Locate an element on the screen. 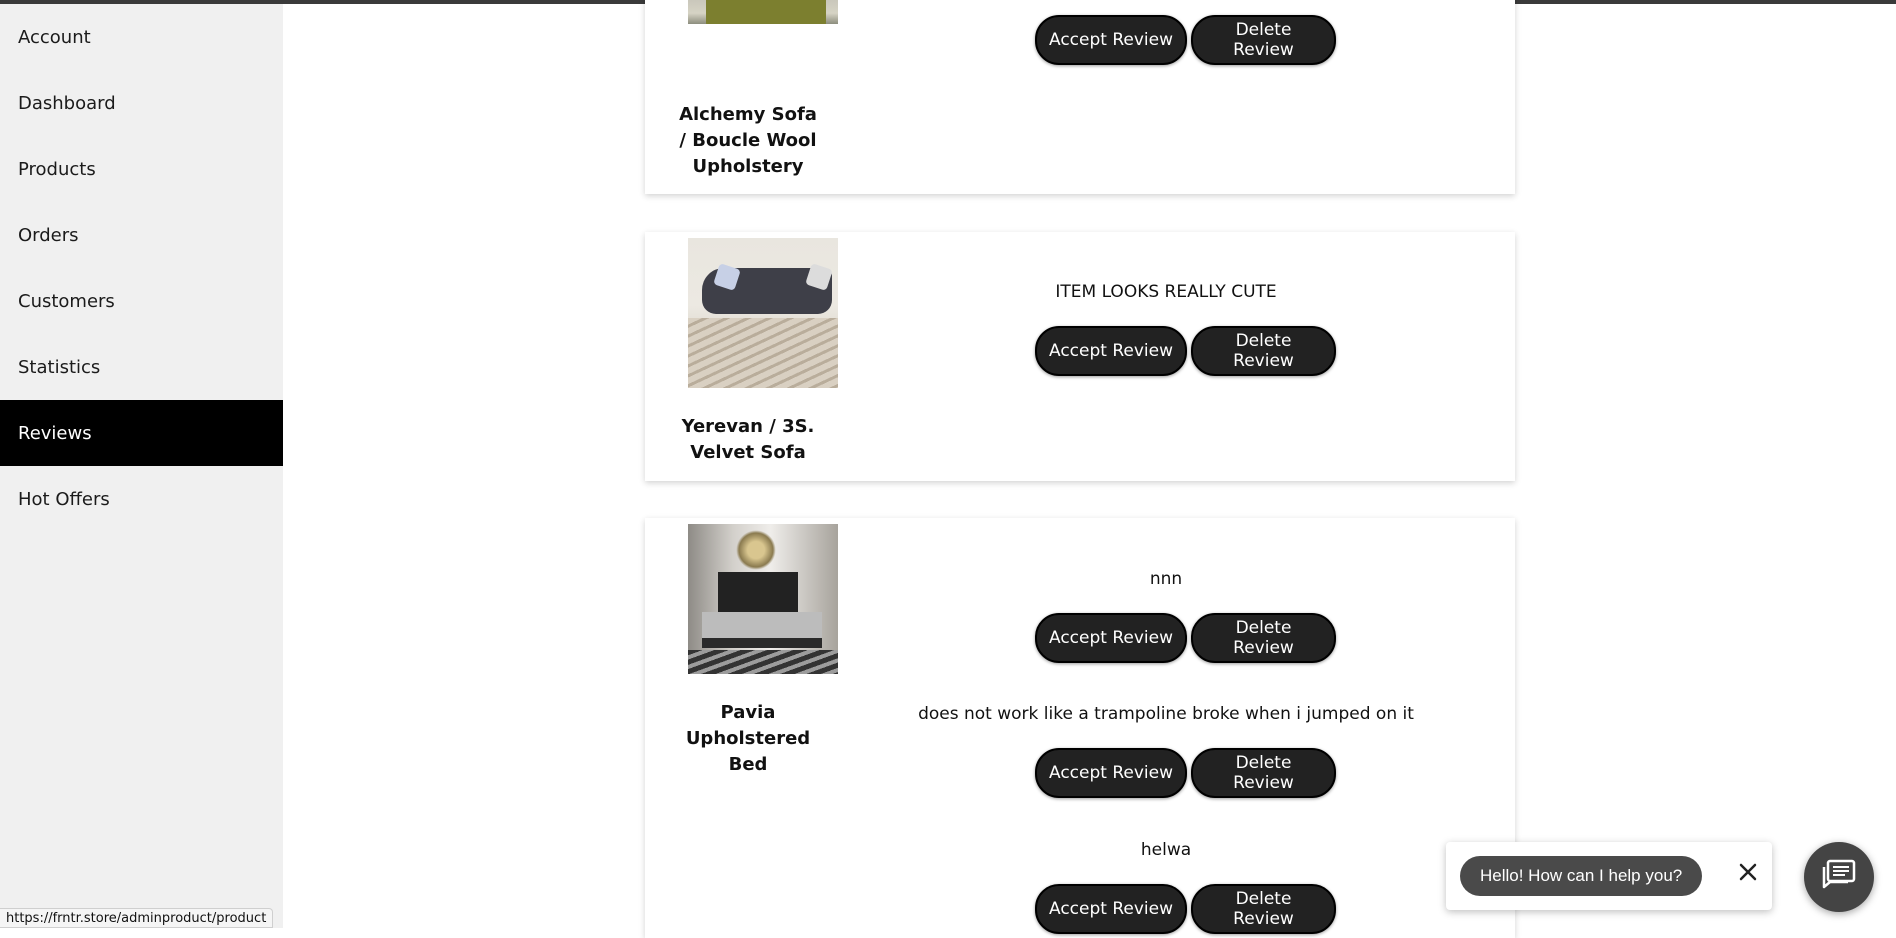 The height and width of the screenshot is (938, 1896). review-text: nnn is located at coordinates (1166, 579).